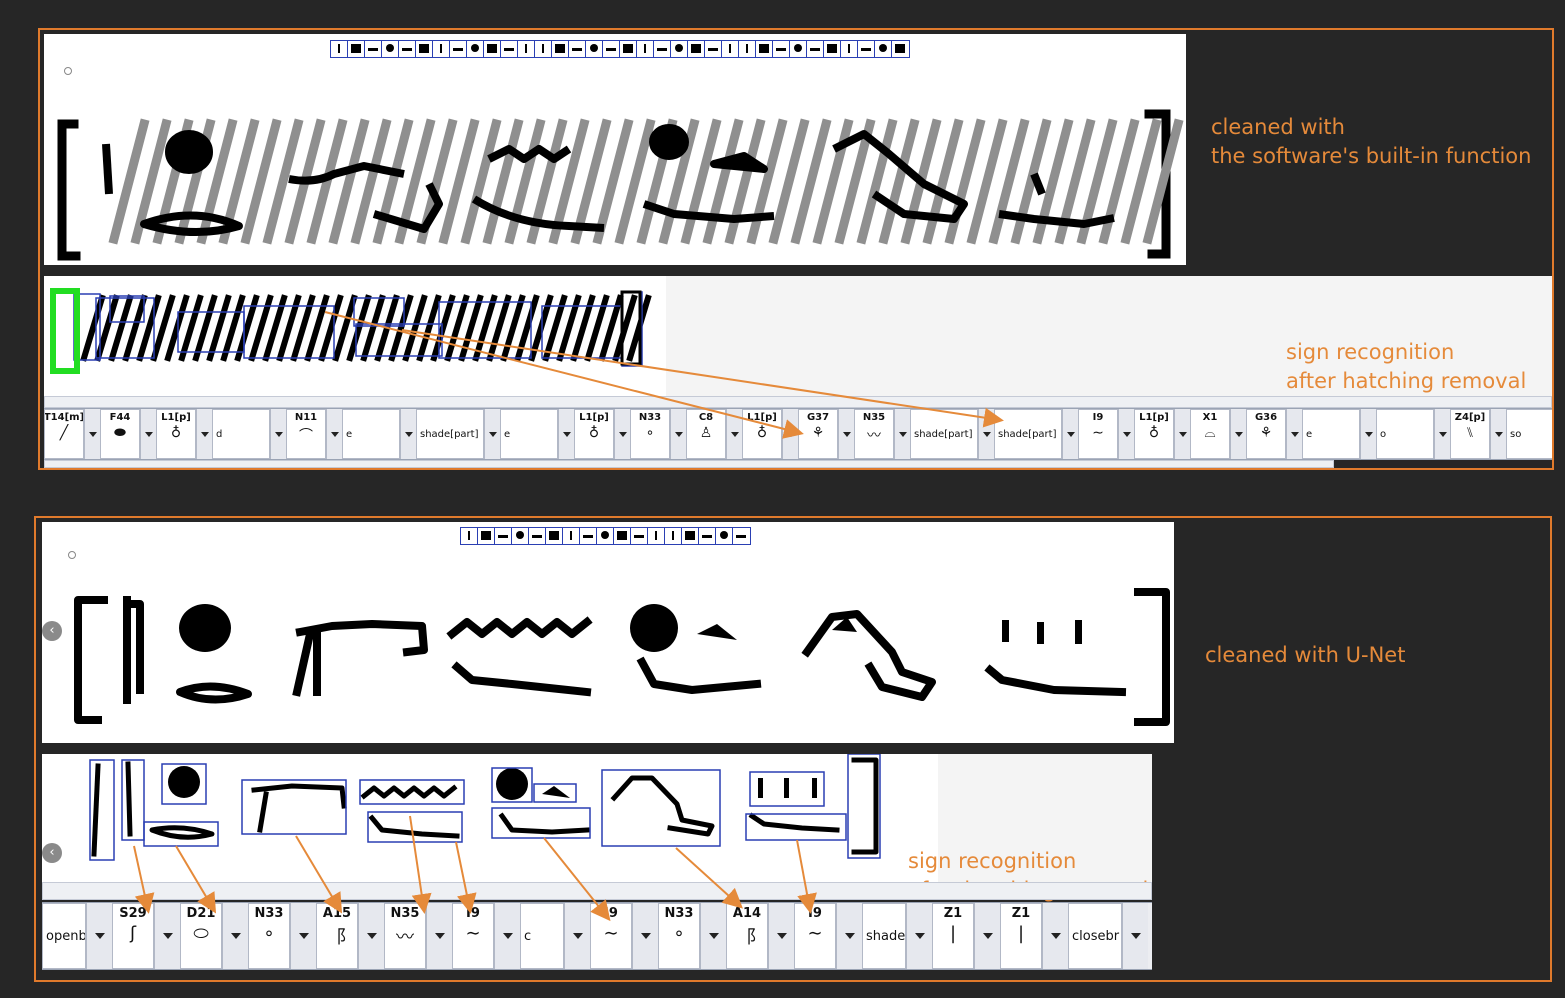 Image resolution: width=1565 pixels, height=998 pixels. I want to click on sign-cell: G36 ⚘, so click(1266, 434).